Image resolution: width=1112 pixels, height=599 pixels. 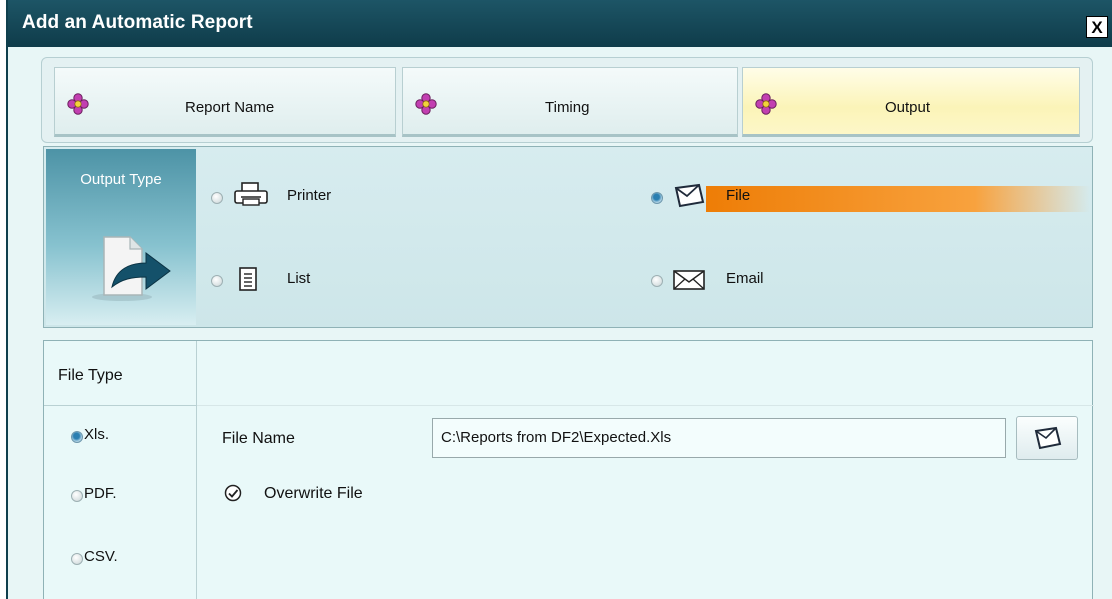 I want to click on tab-output: Output, so click(x=911, y=102).